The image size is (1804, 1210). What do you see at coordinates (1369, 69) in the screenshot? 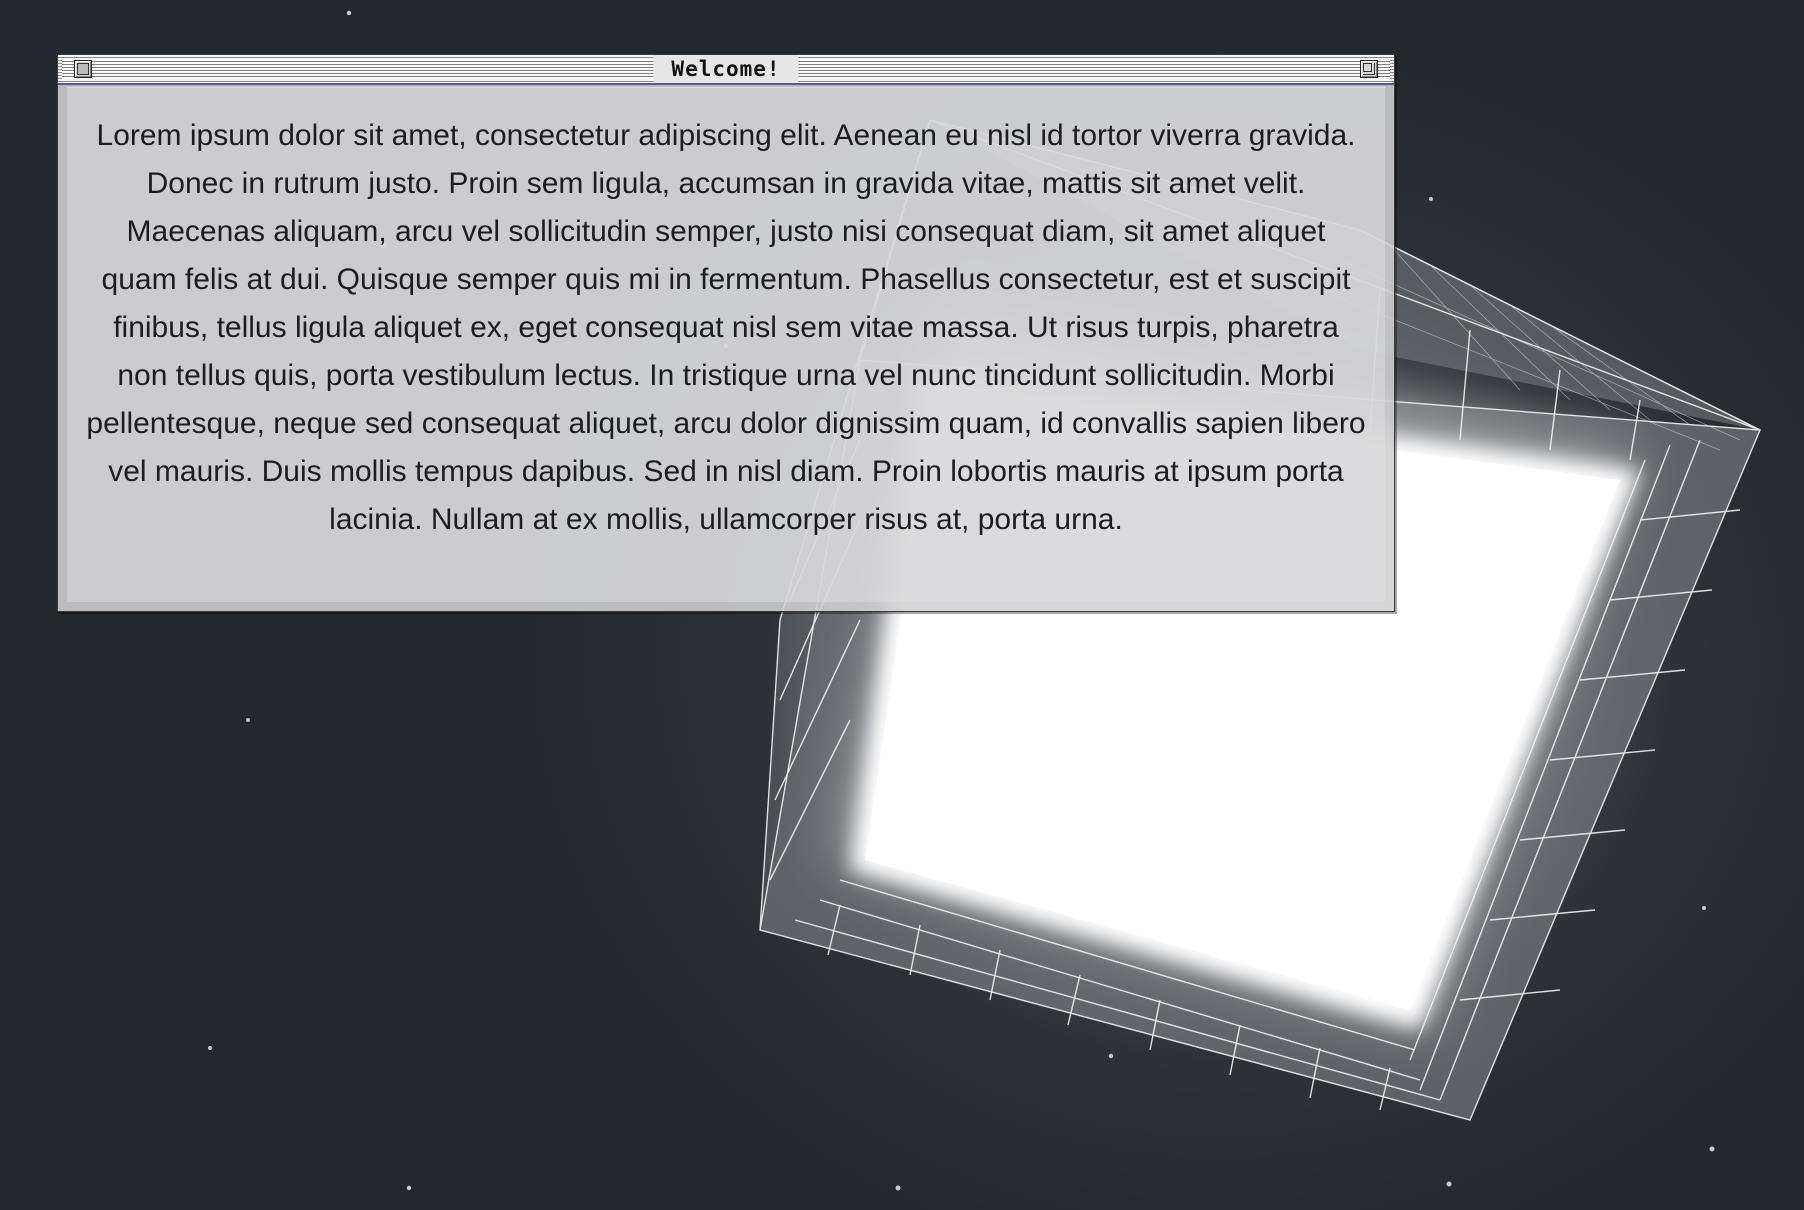
I see `zoom-box-icon` at bounding box center [1369, 69].